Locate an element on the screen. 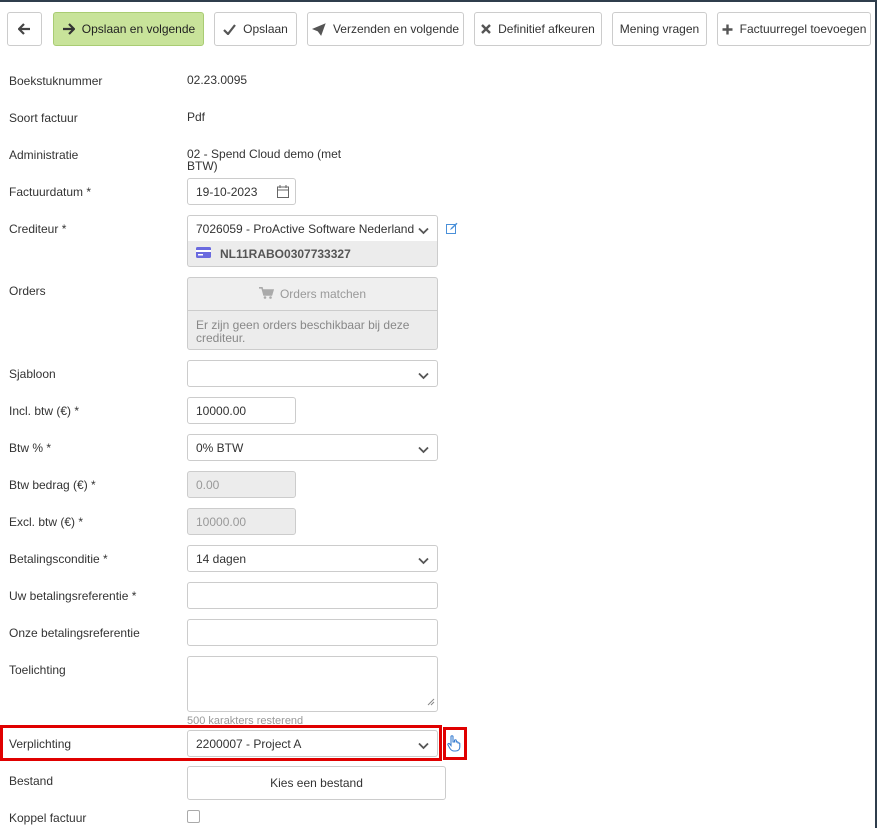 The height and width of the screenshot is (828, 877). reject-button: Definitief afkeuren is located at coordinates (538, 29).